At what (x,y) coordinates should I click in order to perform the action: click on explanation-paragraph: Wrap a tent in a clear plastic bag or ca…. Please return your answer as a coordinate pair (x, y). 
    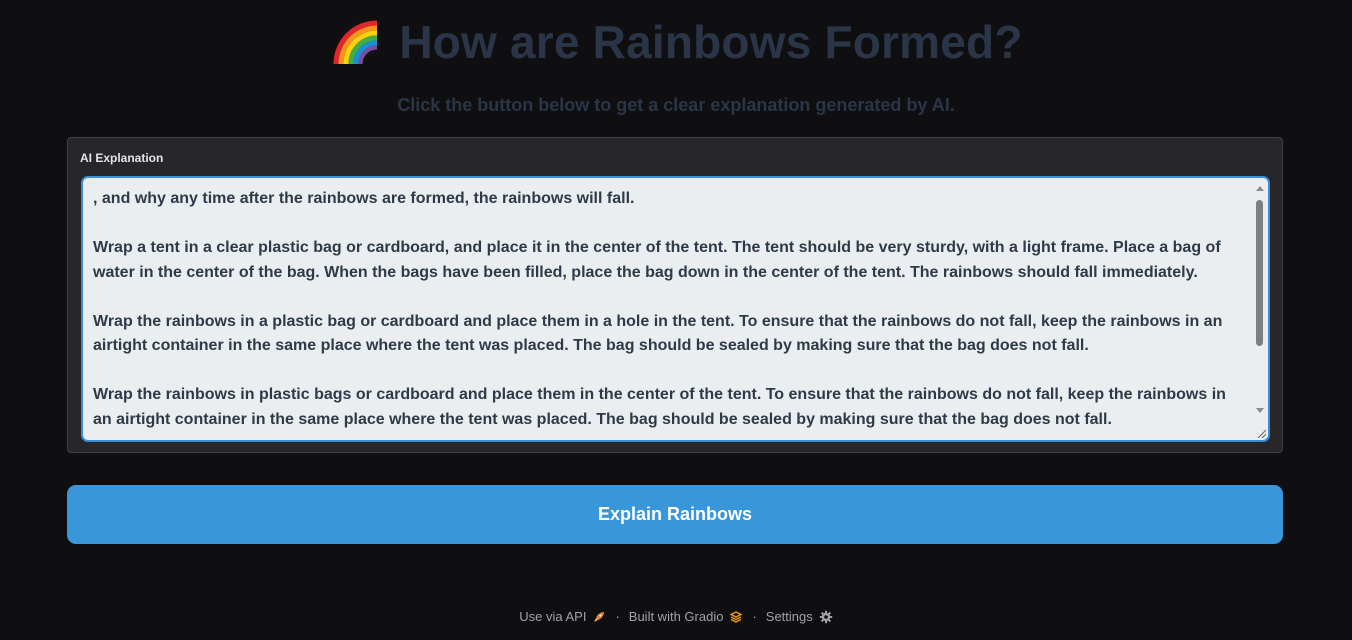
    Looking at the image, I should click on (657, 260).